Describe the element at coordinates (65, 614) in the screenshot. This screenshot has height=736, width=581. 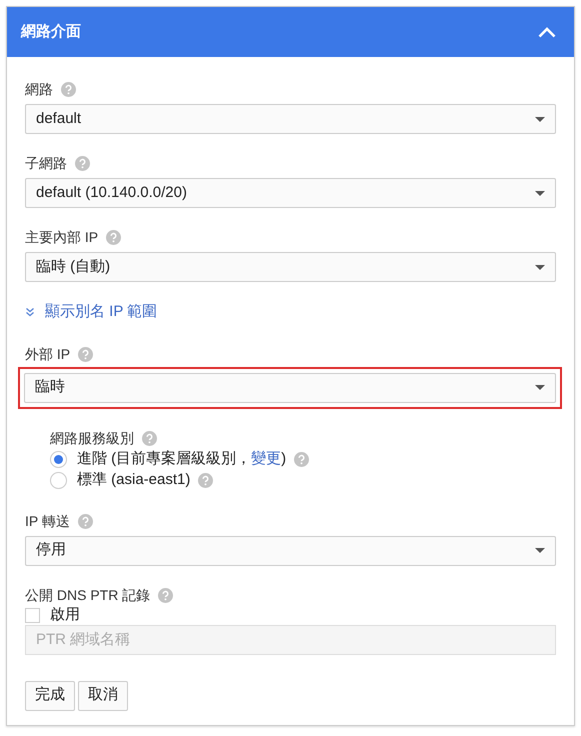
I see `checkbox-label: 啟用` at that location.